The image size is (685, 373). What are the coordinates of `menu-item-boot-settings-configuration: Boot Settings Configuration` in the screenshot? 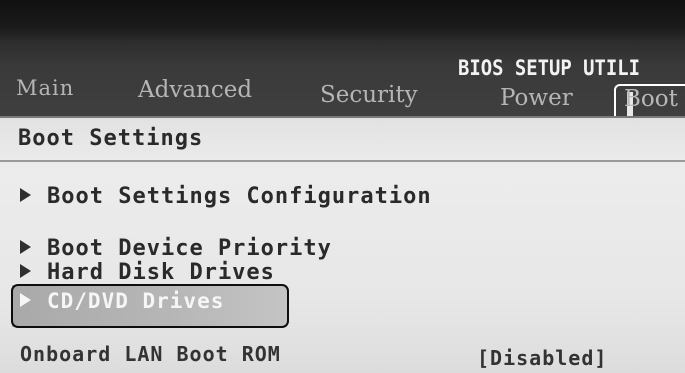 It's located at (226, 196).